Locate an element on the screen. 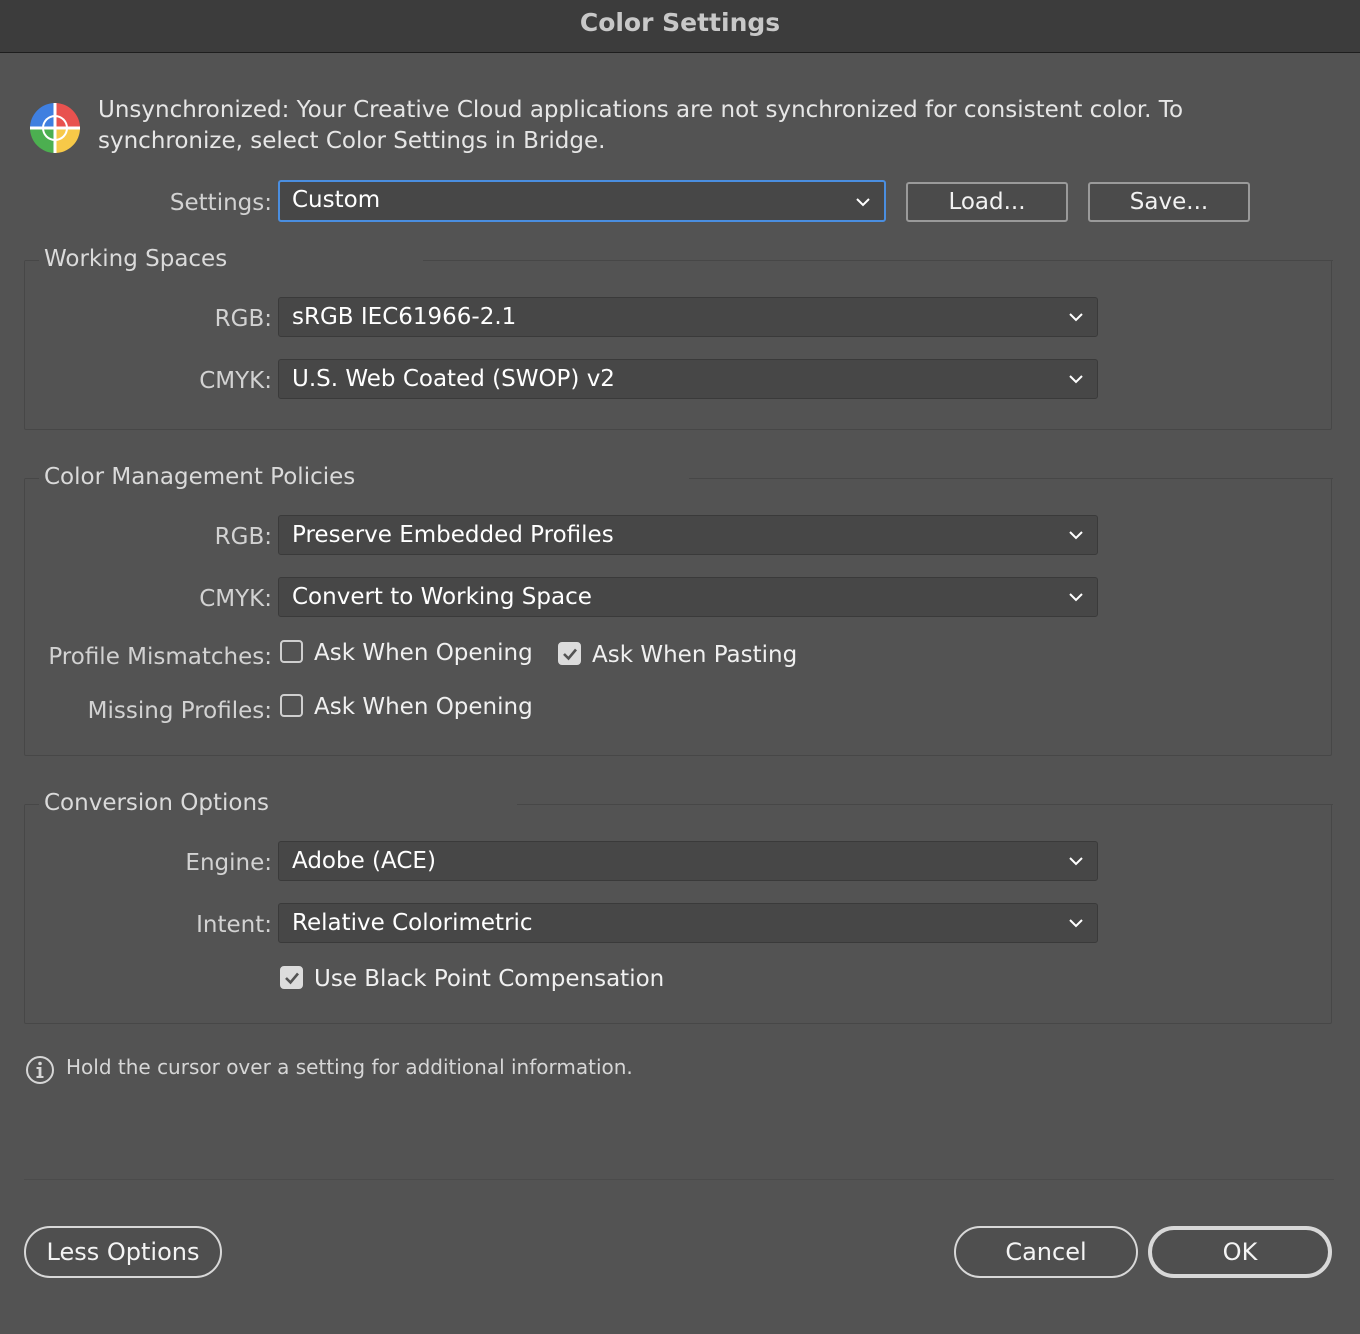  working-spaces-title: Working Spaces is located at coordinates (136, 259).